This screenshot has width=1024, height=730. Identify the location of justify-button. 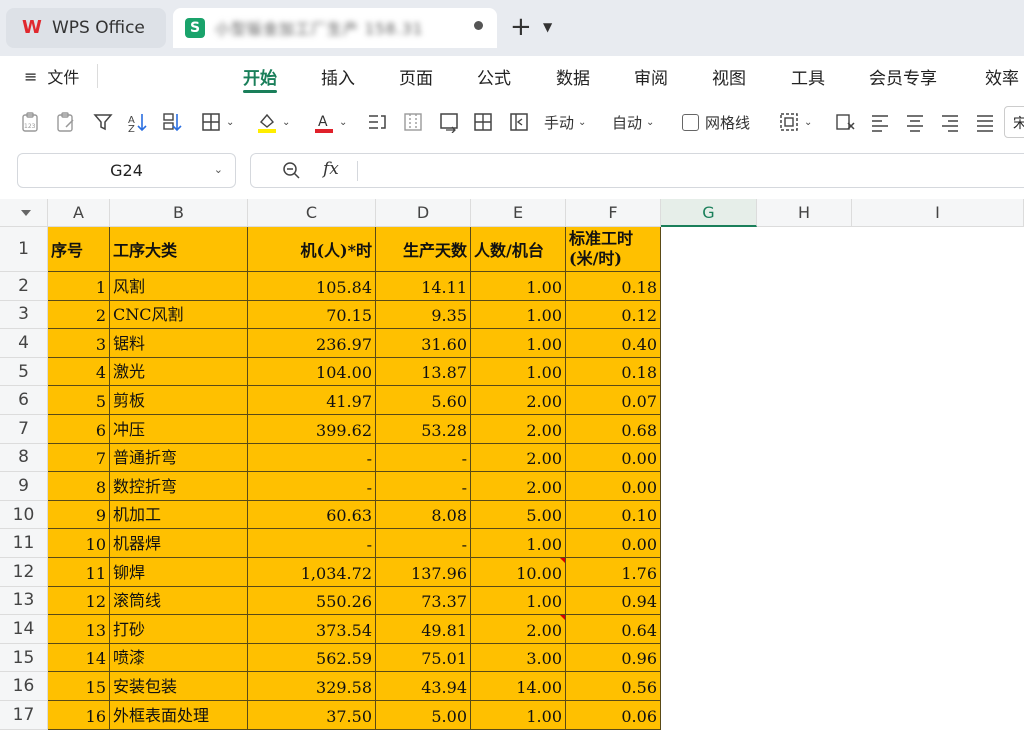
(985, 122).